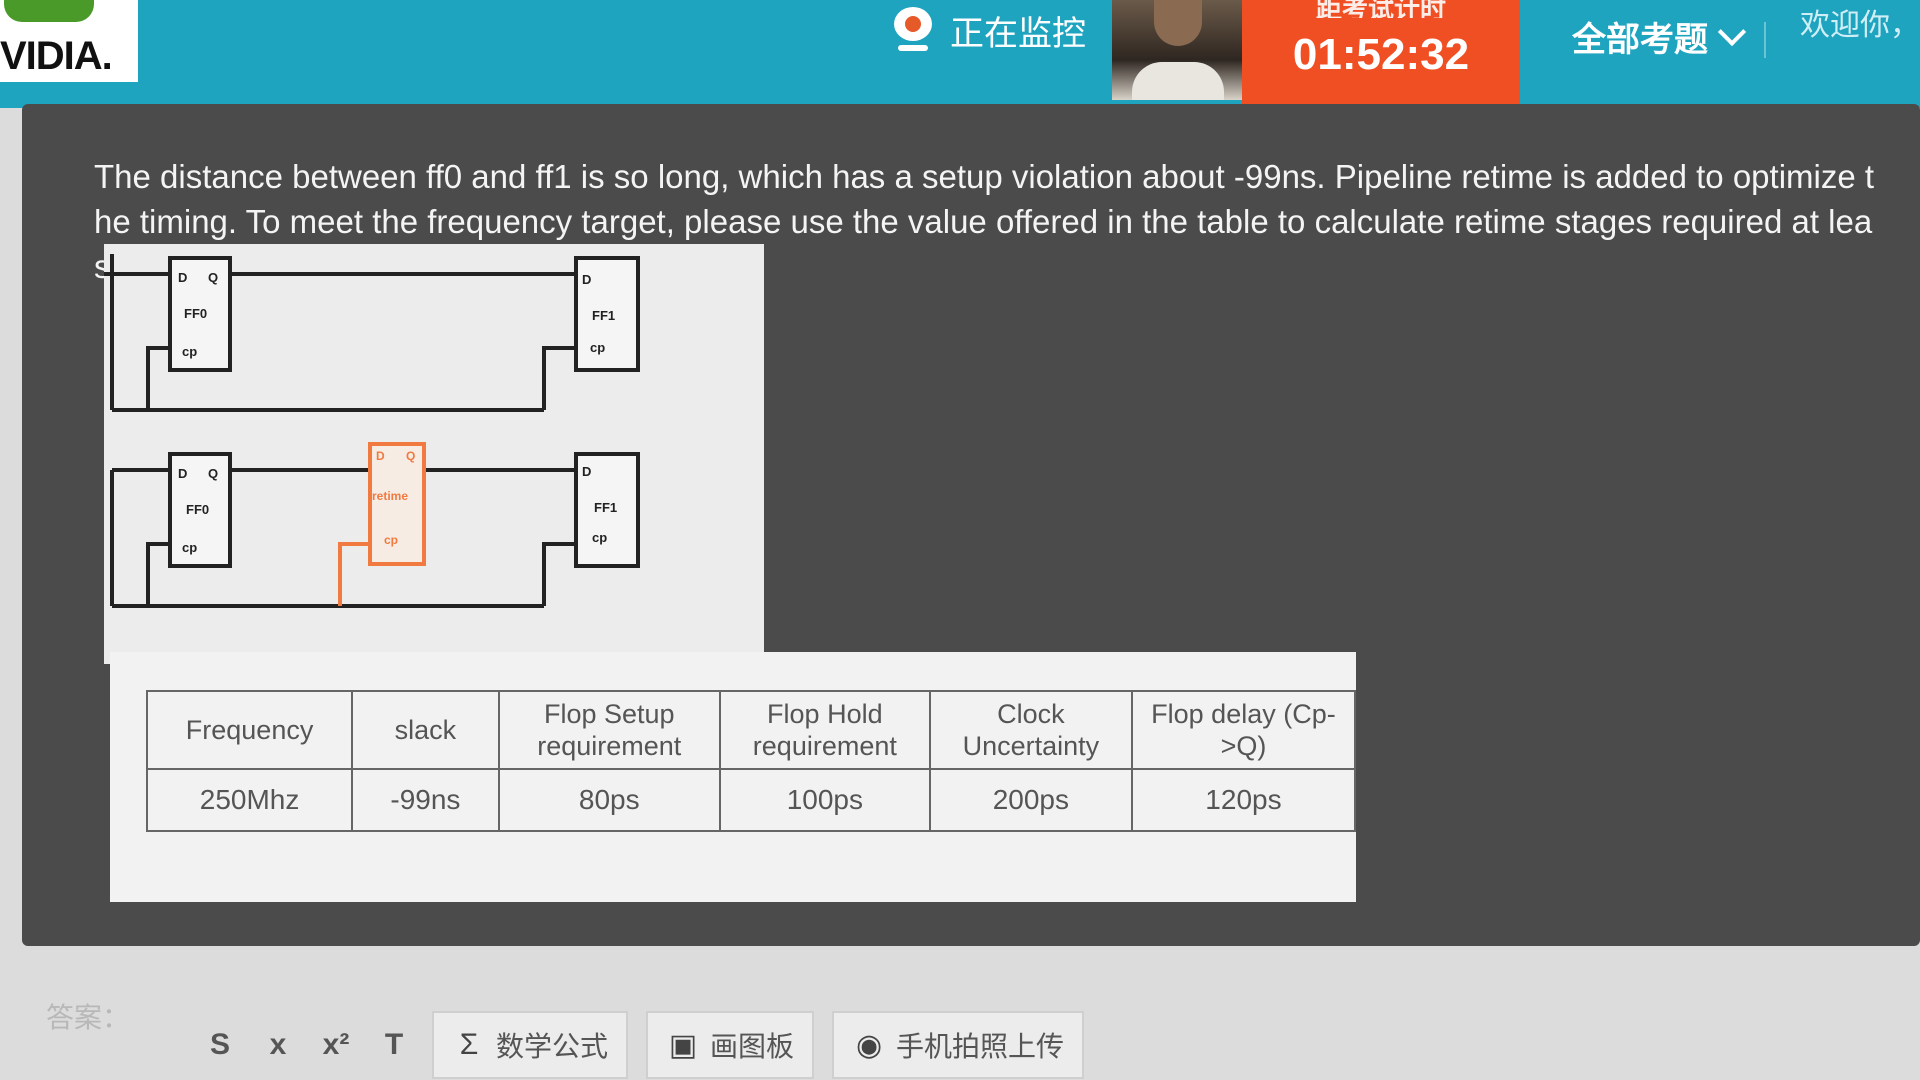  I want to click on top-ff1-pin-cp: cp, so click(597, 347).